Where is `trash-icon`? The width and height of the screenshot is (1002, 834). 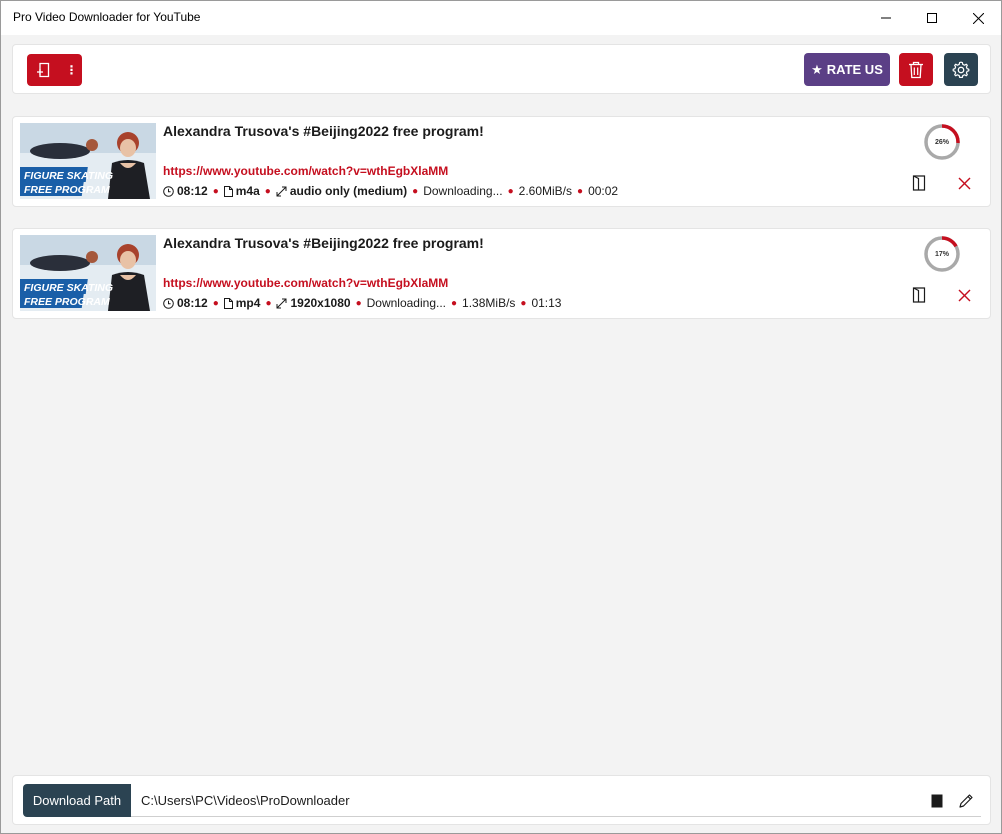 trash-icon is located at coordinates (916, 69).